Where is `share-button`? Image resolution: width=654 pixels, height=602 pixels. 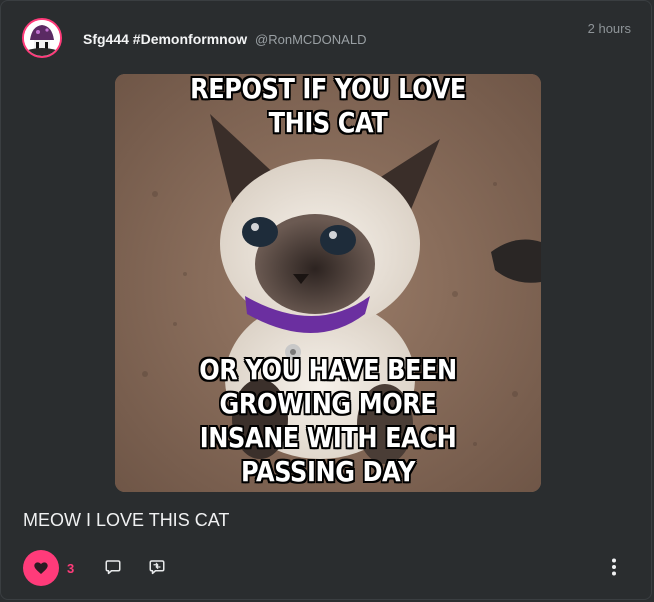
share-button is located at coordinates (157, 567).